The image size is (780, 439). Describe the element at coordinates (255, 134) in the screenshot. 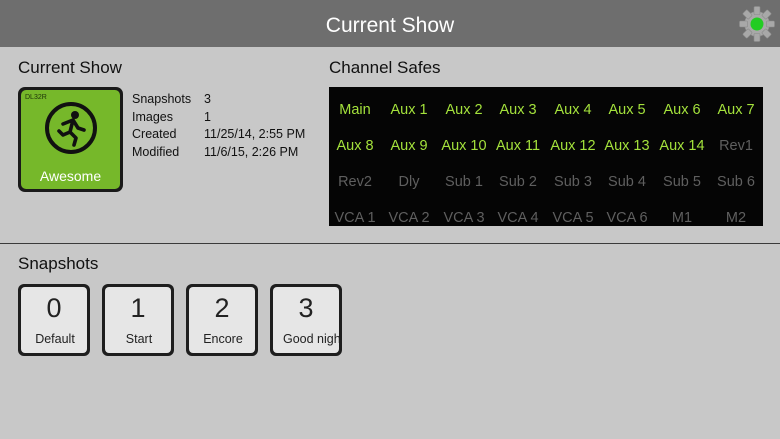

I see `info-value: 11/25/14, 2:55 PM` at that location.